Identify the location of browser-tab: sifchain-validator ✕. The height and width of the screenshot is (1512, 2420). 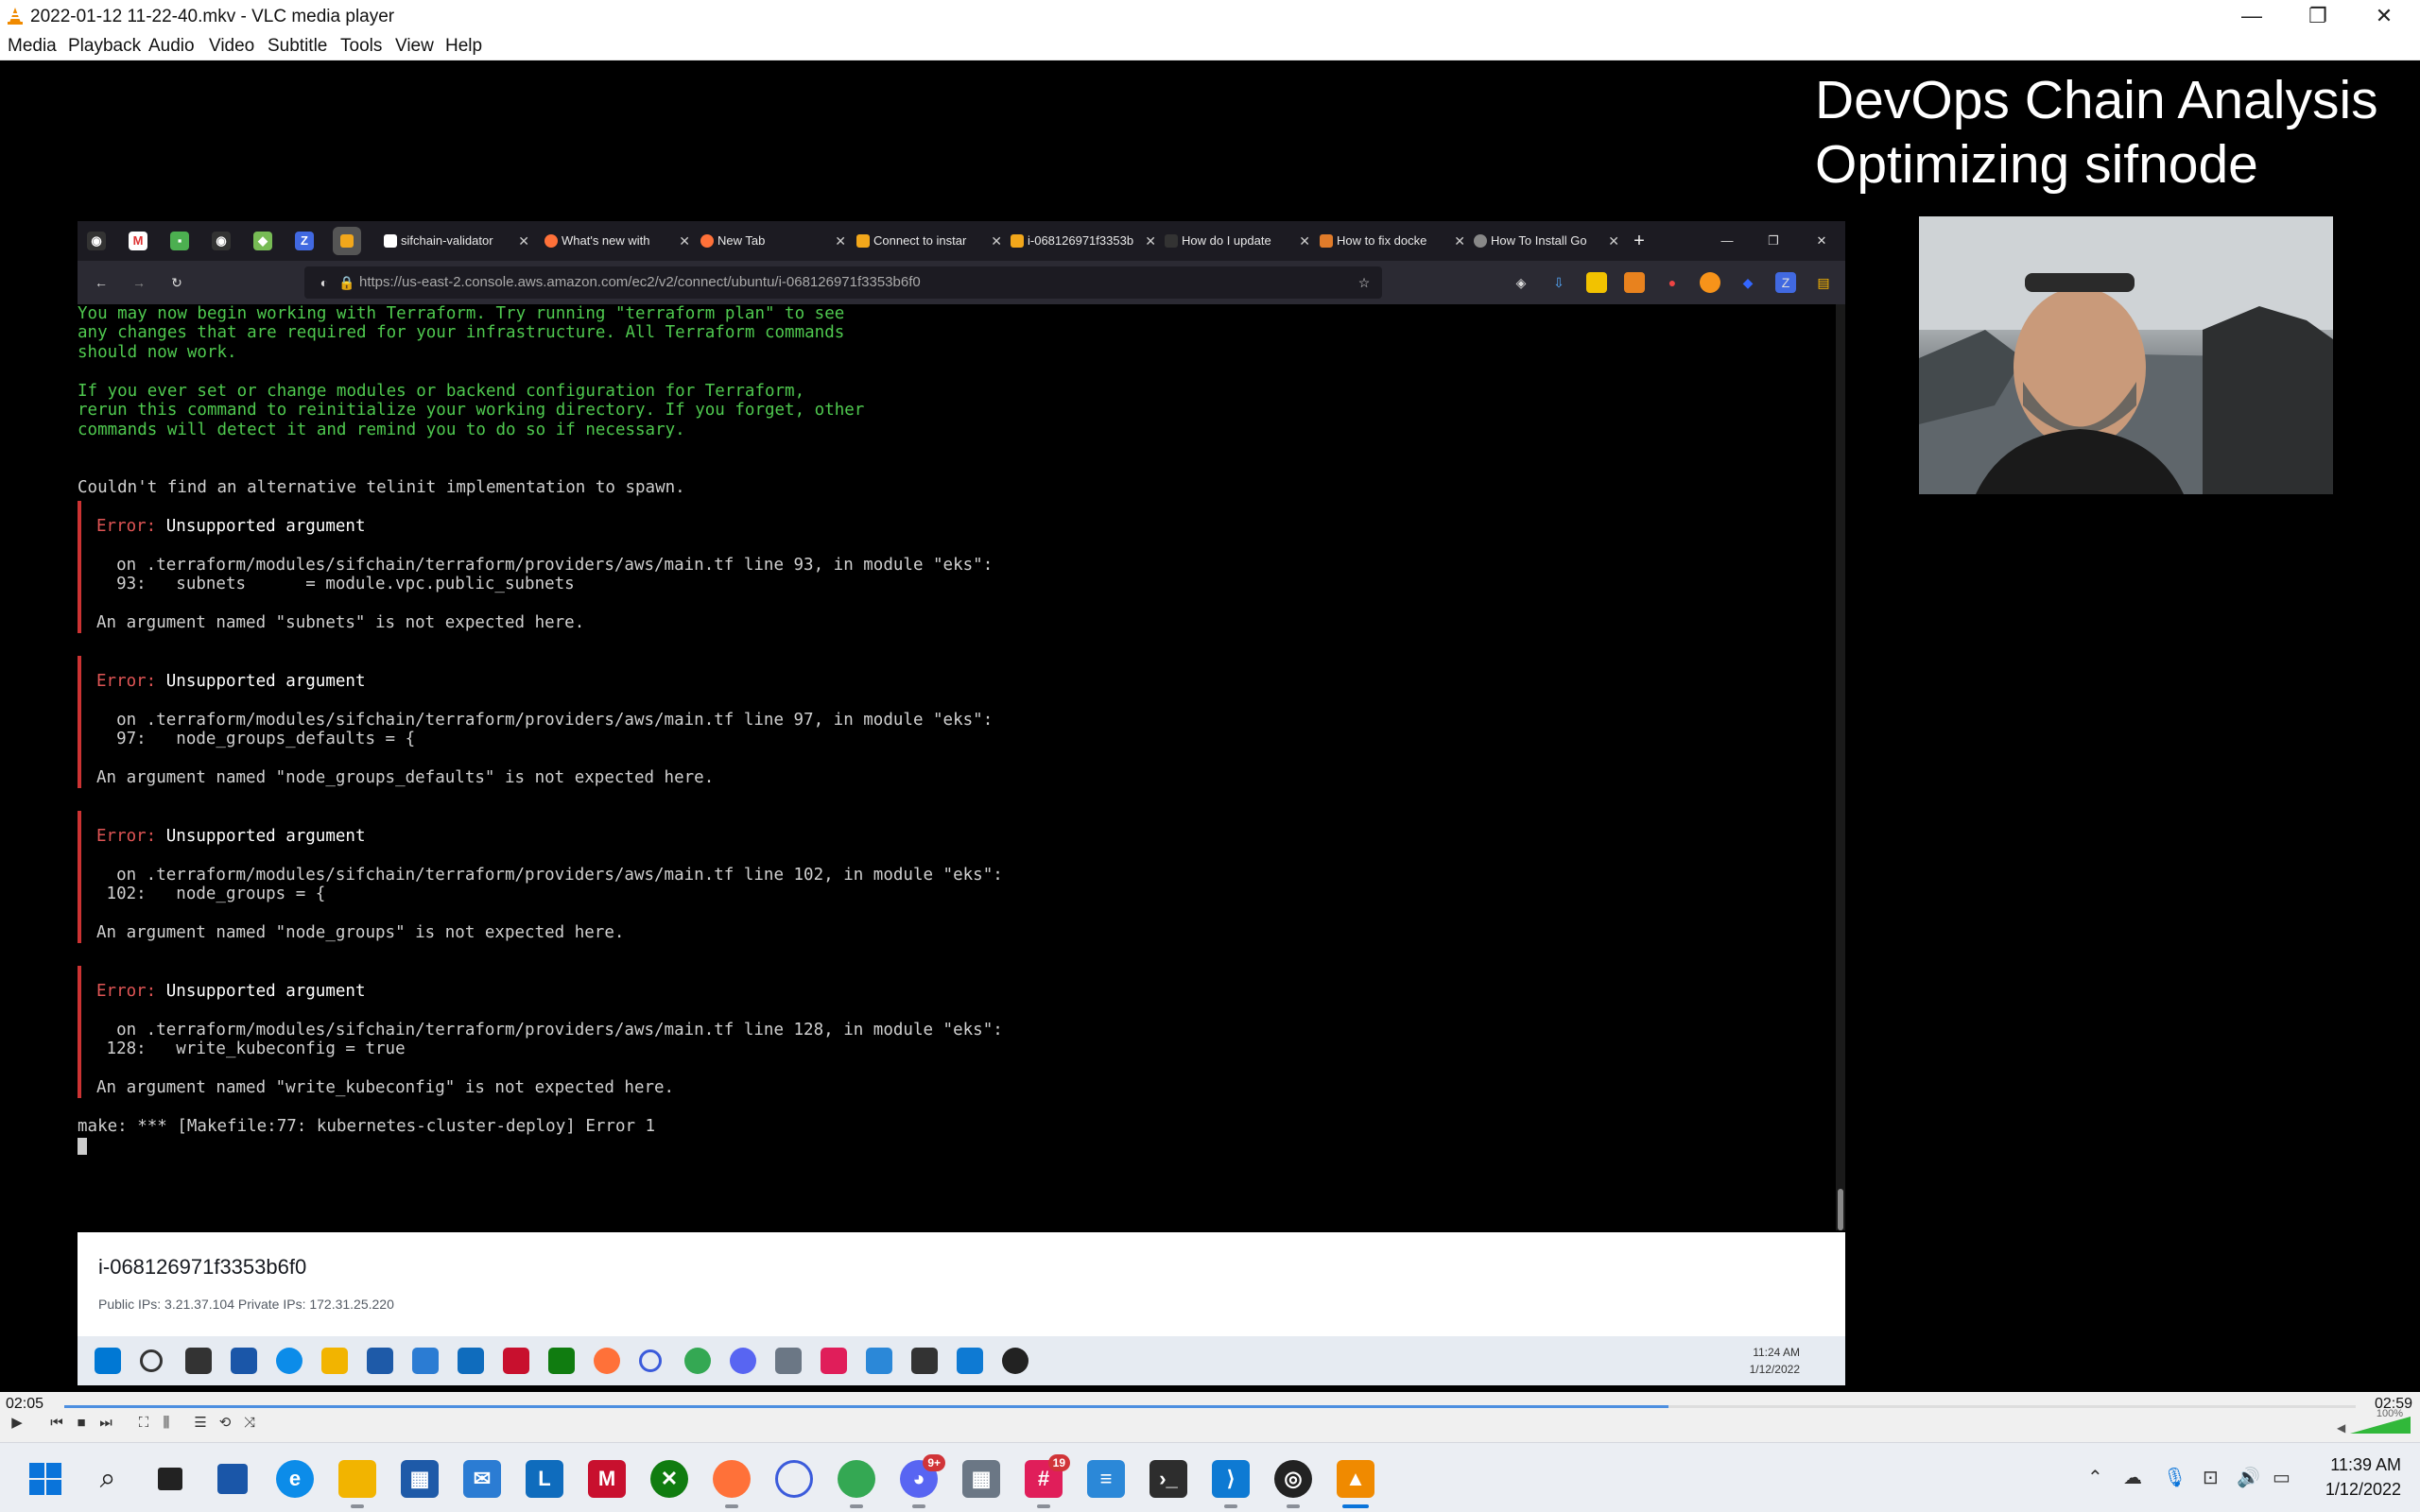
(455, 241).